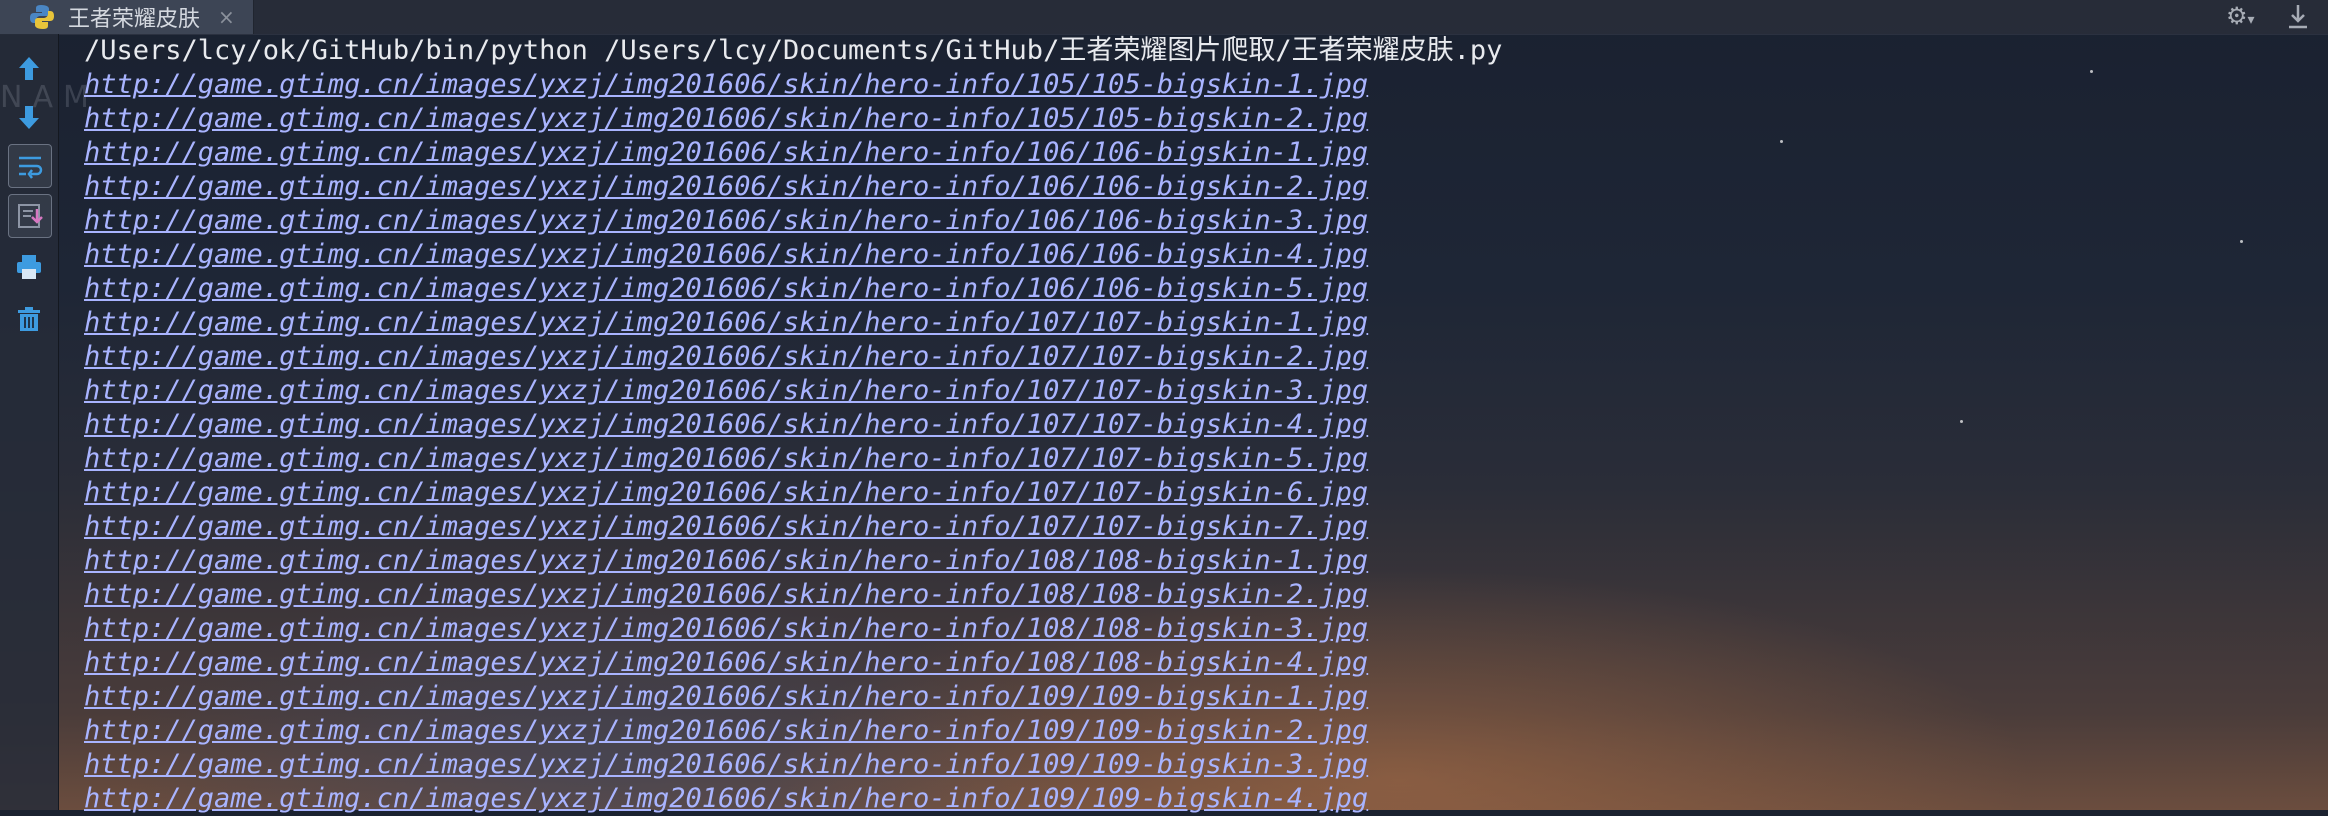 The width and height of the screenshot is (2328, 816). What do you see at coordinates (30, 216) in the screenshot?
I see `scroll-to-end-icon` at bounding box center [30, 216].